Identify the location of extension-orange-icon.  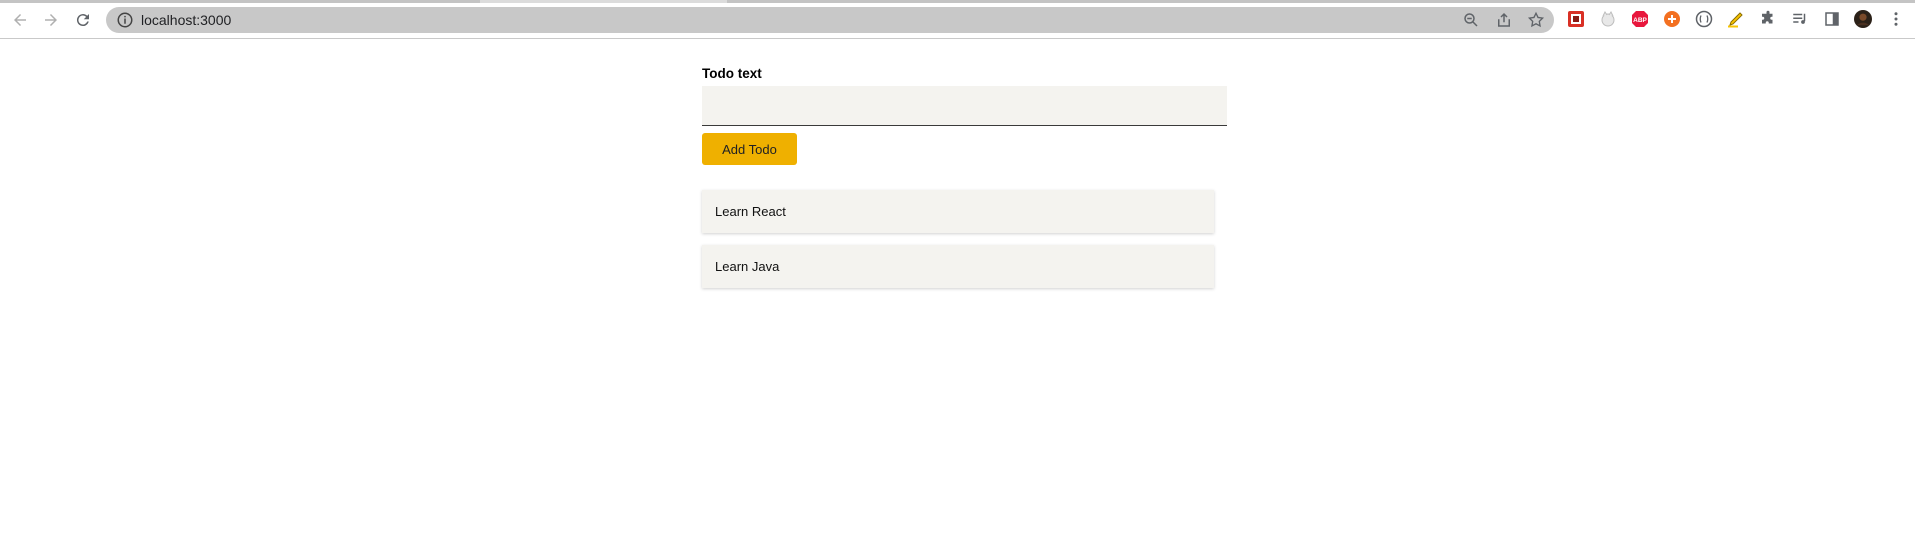
(1672, 19).